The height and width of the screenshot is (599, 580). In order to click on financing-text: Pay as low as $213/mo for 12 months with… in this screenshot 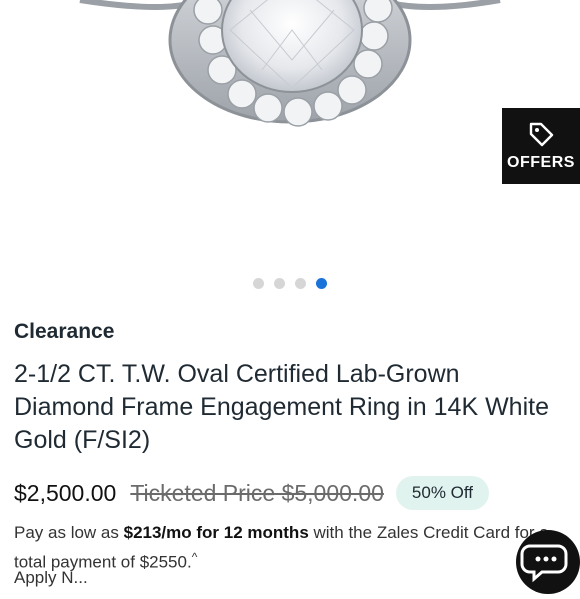, I will do `click(284, 547)`.